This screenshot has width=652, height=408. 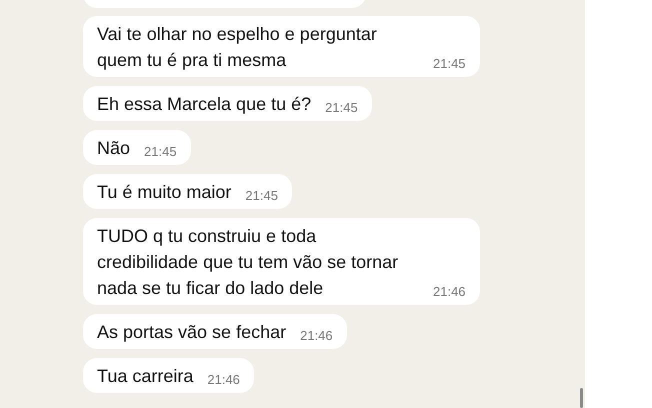 I want to click on message-text: TUDO q tu construiu e toda credibilidade que tu tem vão se tornar nada se tu ficar do lado dele, so click(x=248, y=262).